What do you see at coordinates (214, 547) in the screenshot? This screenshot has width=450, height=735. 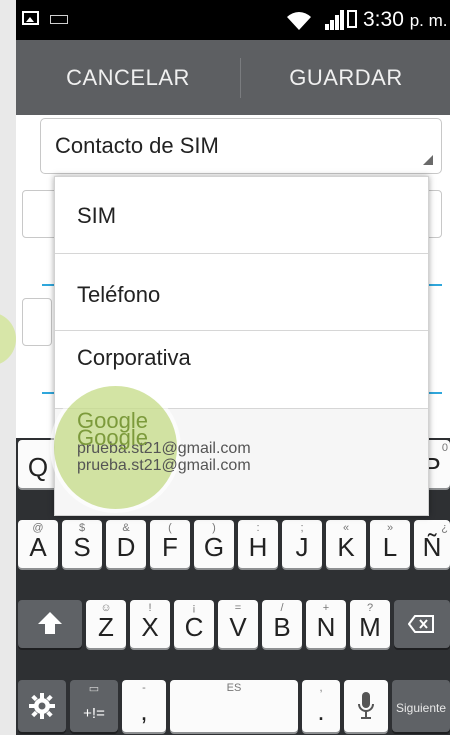 I see `key-label: G` at bounding box center [214, 547].